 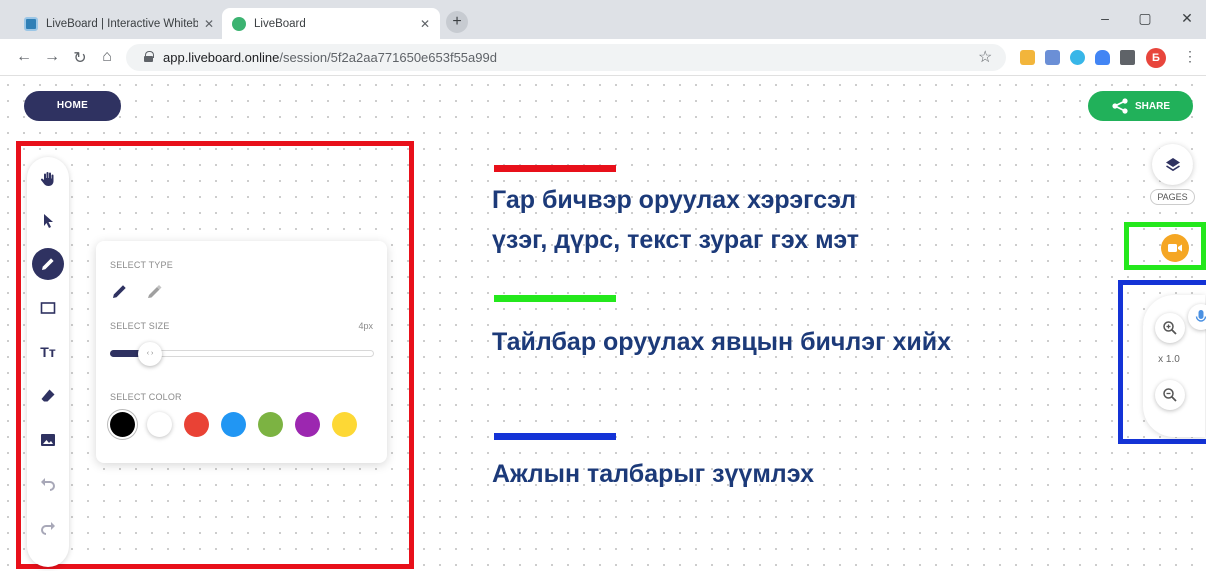 I want to click on reload-icon: ↻, so click(x=80, y=58).